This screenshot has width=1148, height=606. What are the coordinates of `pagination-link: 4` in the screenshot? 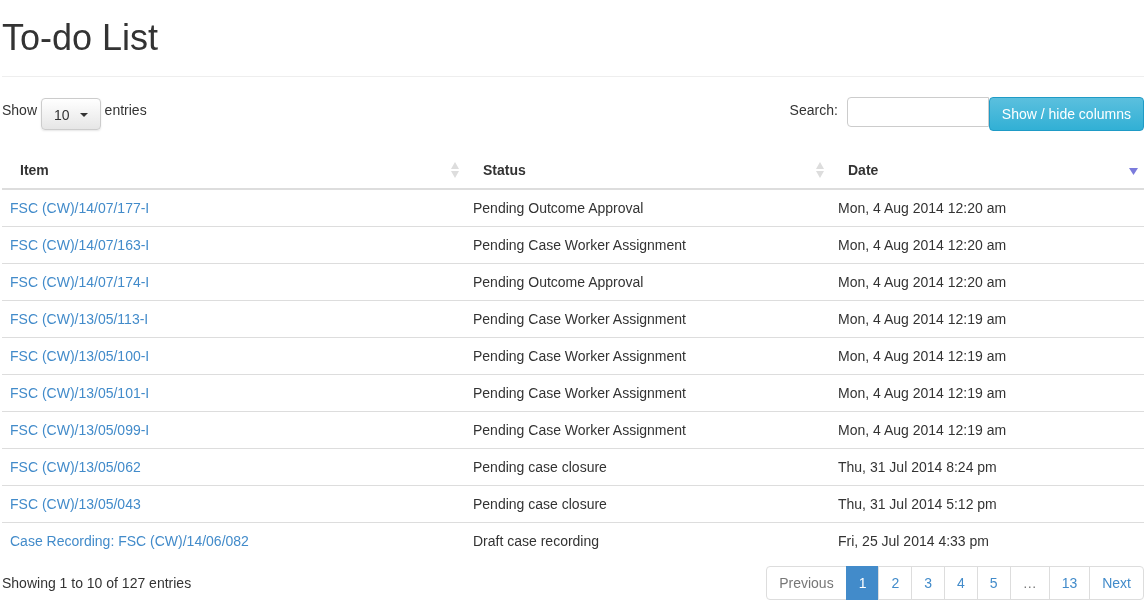 It's located at (961, 583).